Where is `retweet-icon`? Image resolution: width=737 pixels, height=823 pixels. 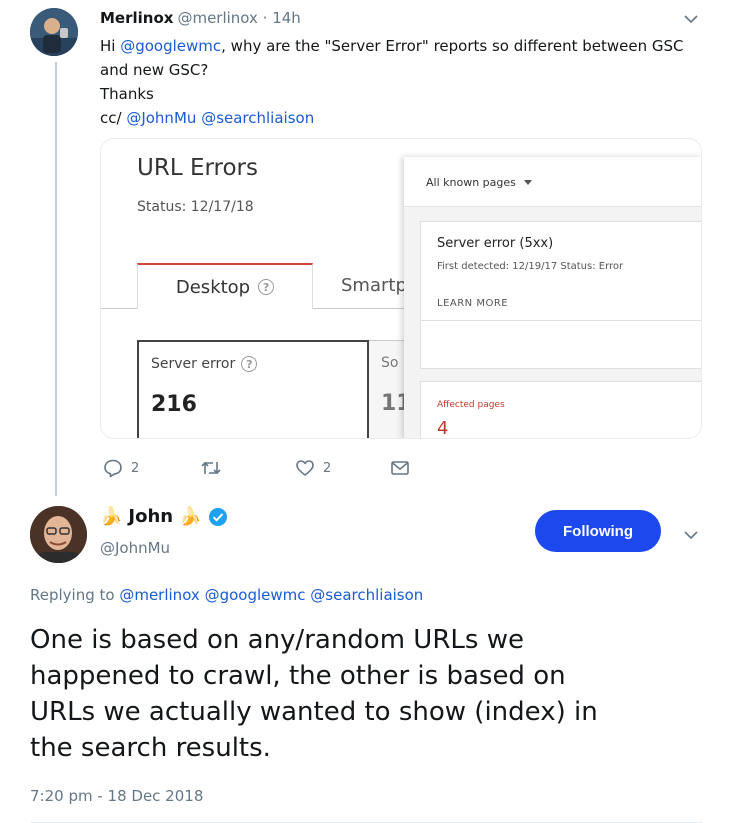
retweet-icon is located at coordinates (211, 468).